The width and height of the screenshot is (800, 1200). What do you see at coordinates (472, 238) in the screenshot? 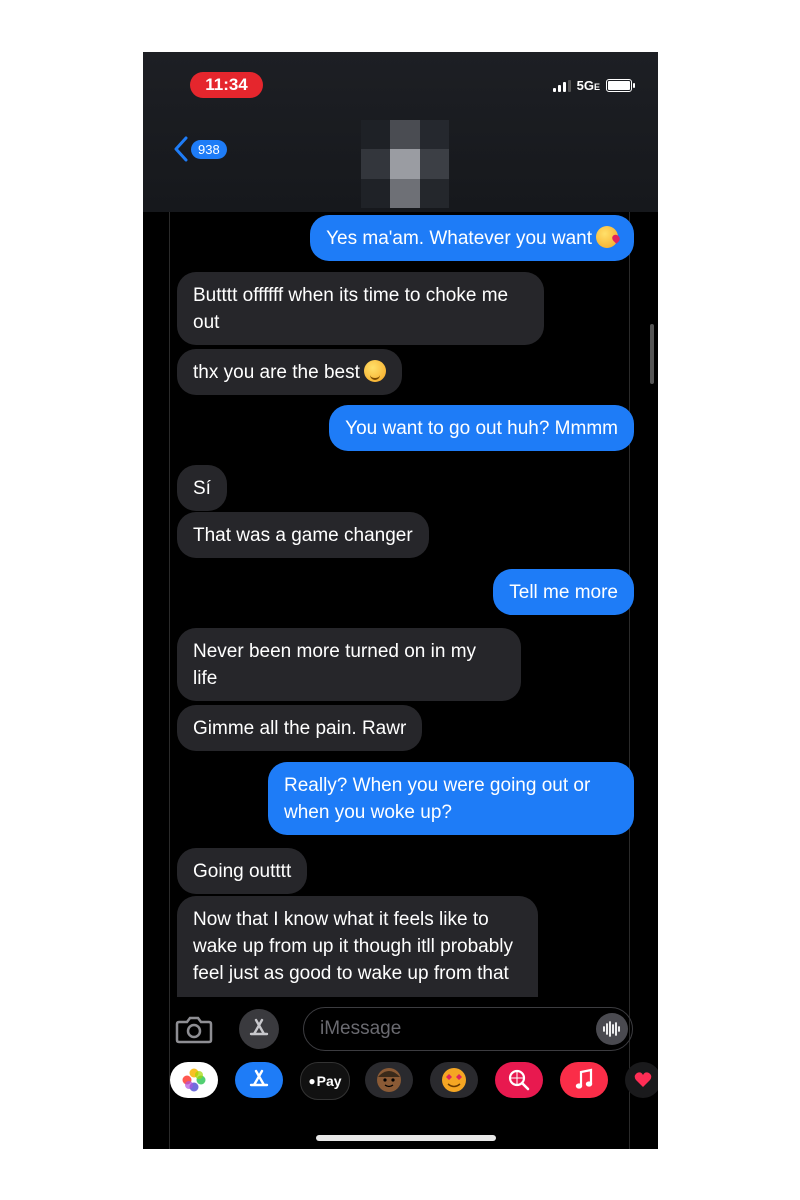
I see `message-bubble-outgoing: Yes ma'am. Whatever you want` at bounding box center [472, 238].